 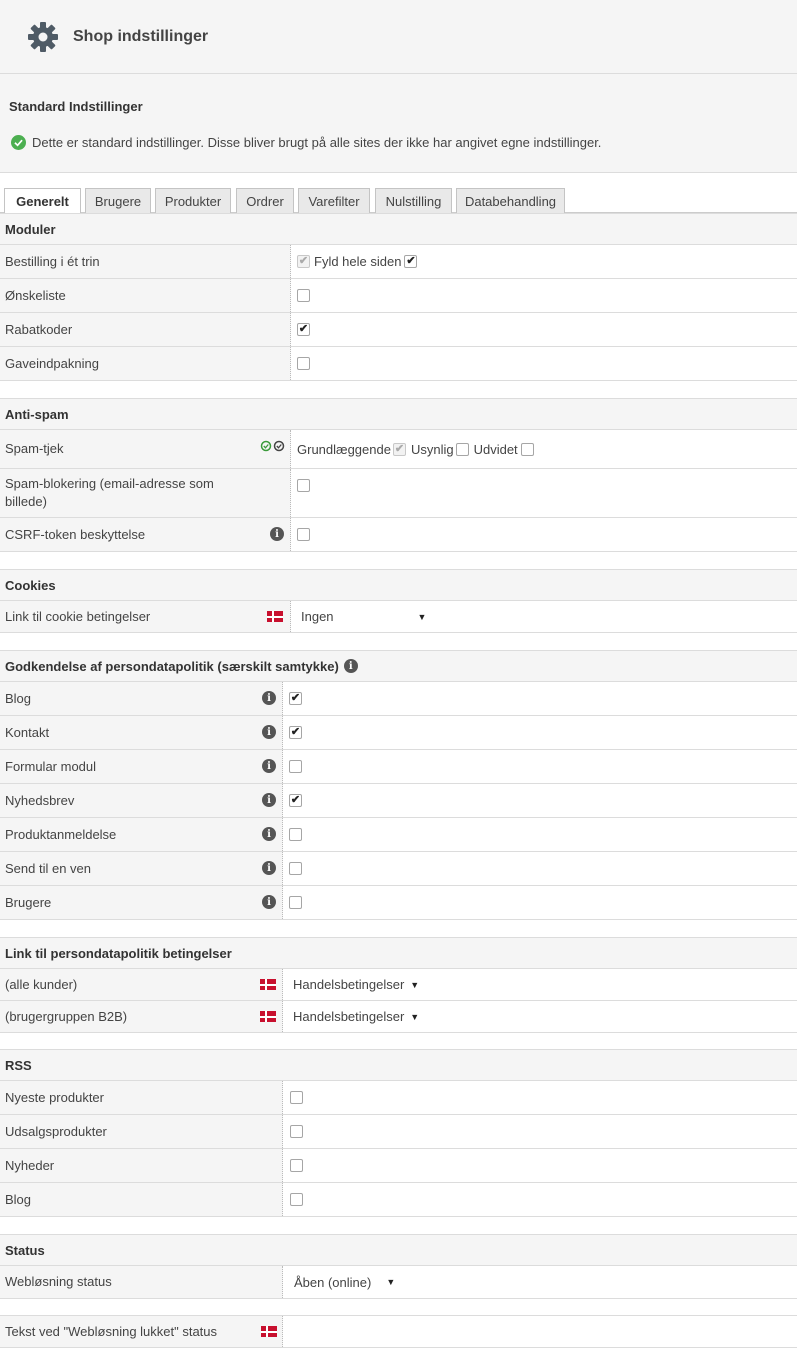 I want to click on section-status-text: Tekst ved "Webløsning lukket" status, so click(x=398, y=1331).